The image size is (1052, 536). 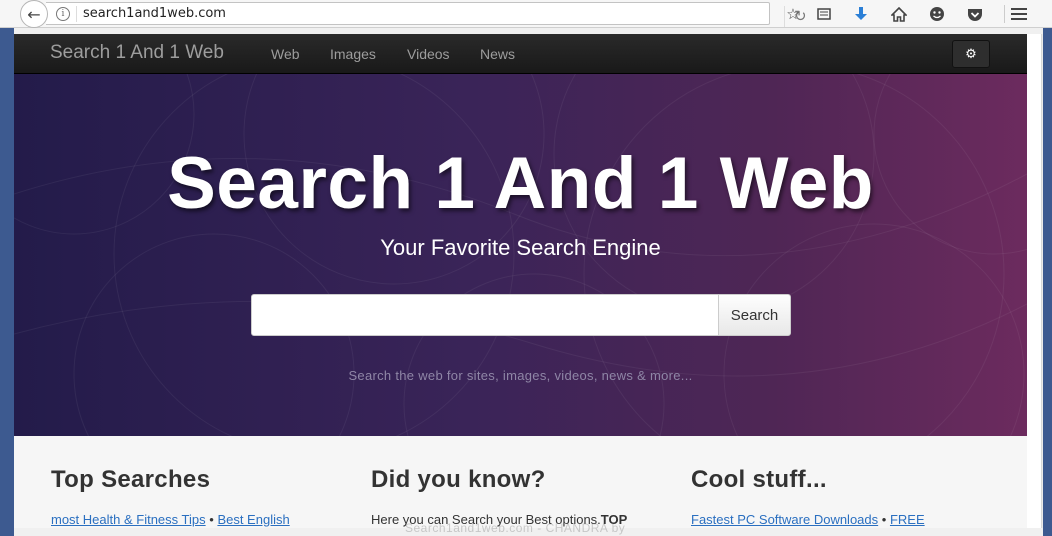 I want to click on browser-toolbar: i search1and1web.com ↻ ← ☆, so click(x=526, y=14).